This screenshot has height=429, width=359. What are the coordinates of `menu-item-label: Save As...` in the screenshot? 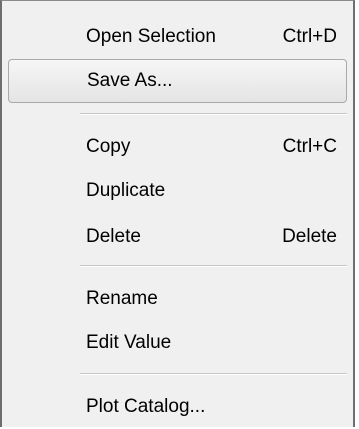 It's located at (130, 80).